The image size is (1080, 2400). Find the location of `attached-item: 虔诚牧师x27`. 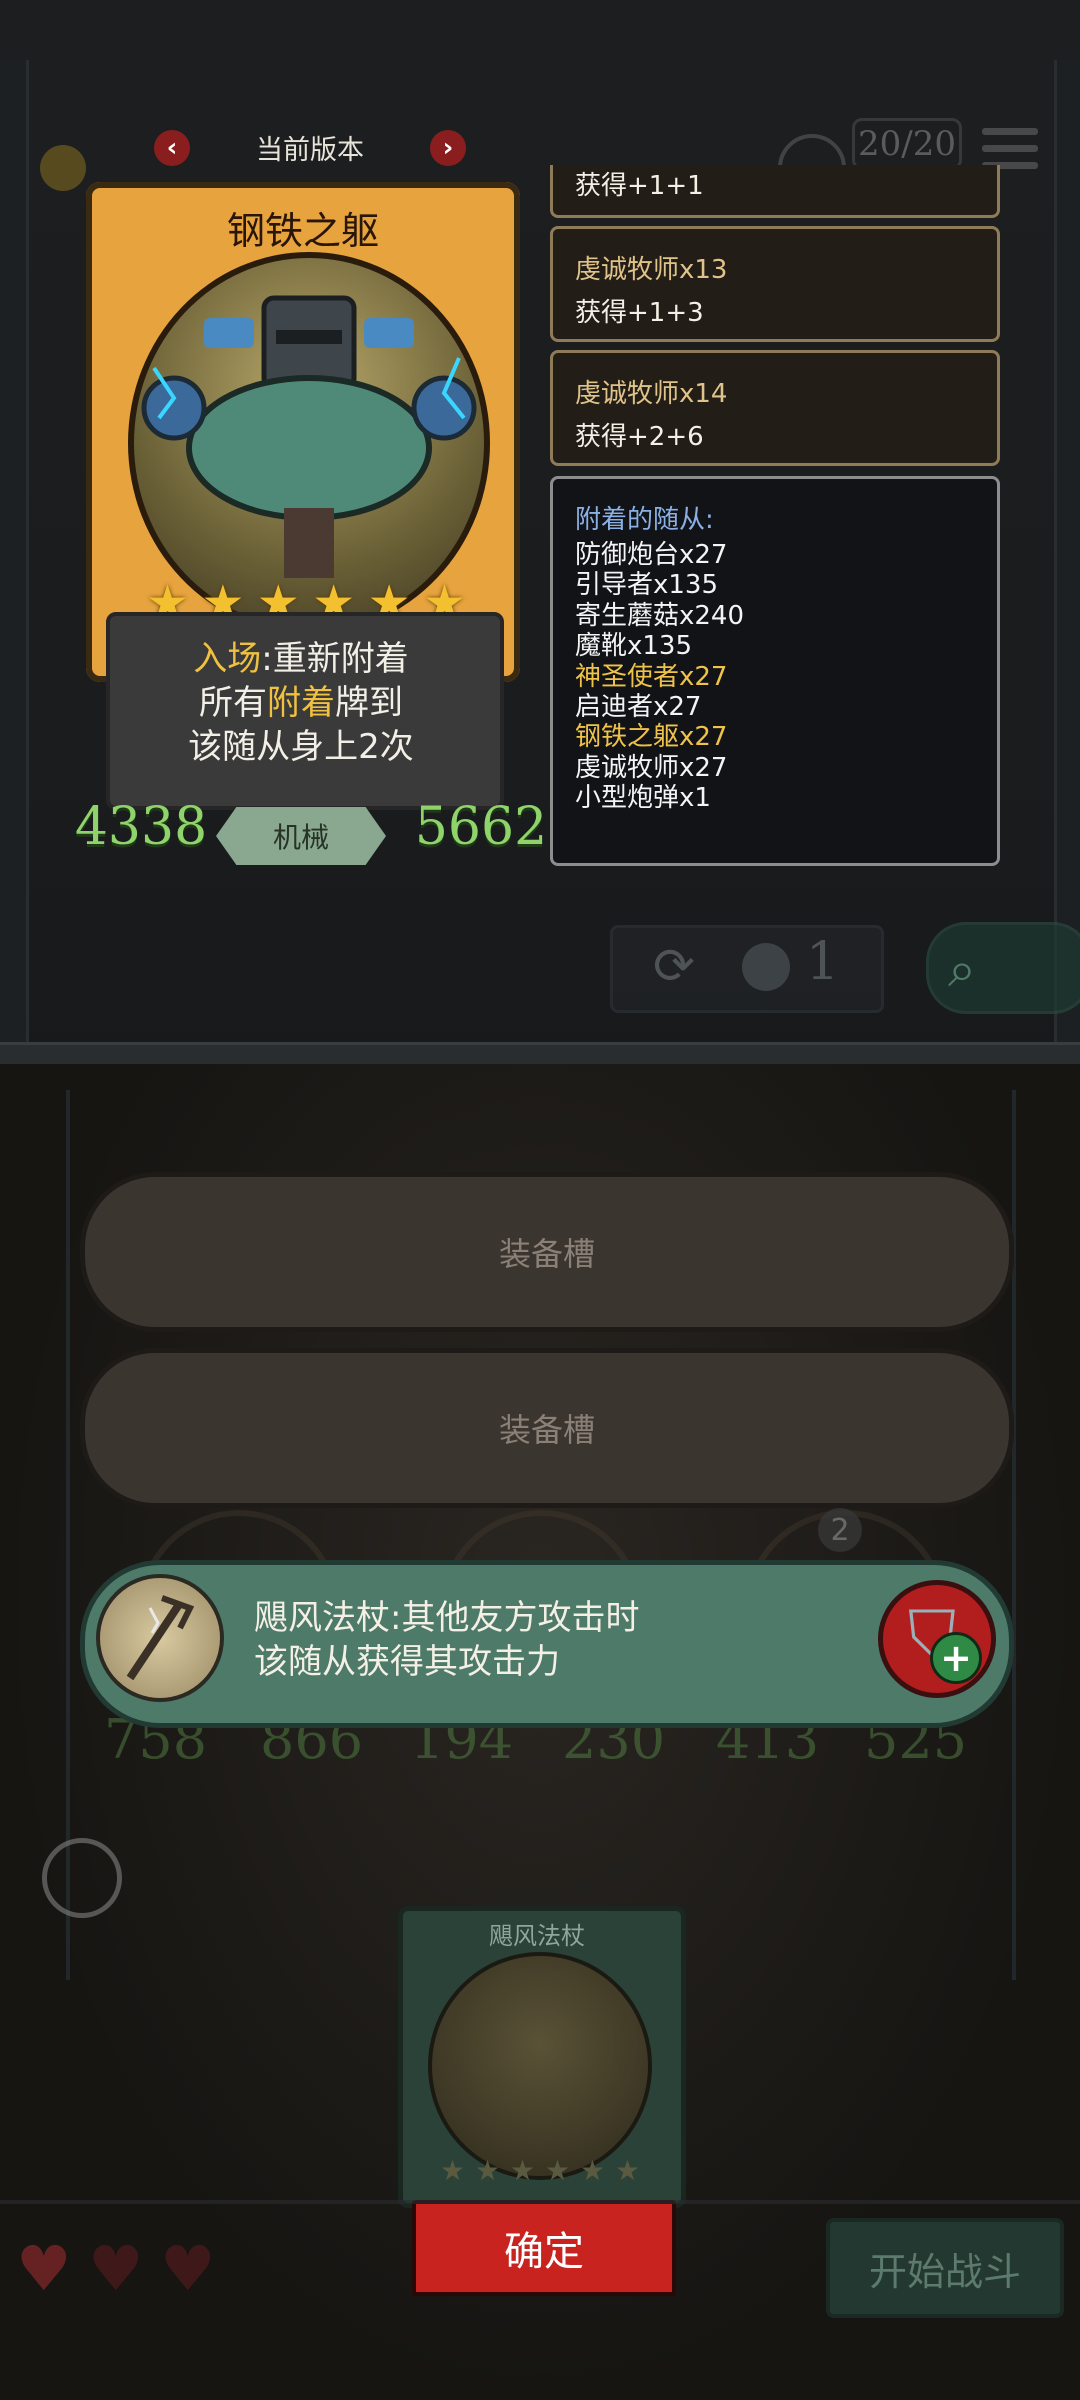

attached-item: 虔诚牧师x27 is located at coordinates (651, 767).